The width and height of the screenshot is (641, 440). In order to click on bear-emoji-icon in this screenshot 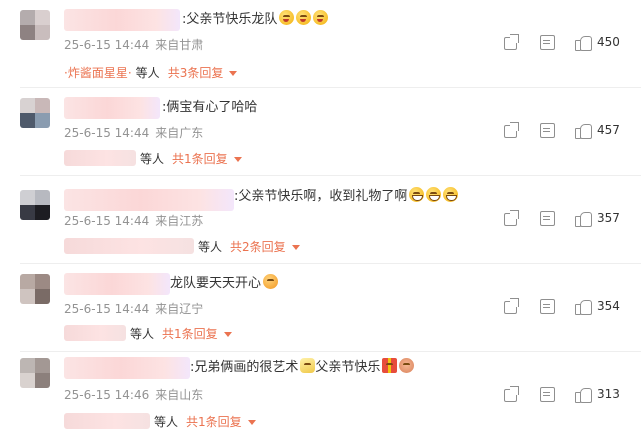, I will do `click(407, 365)`.